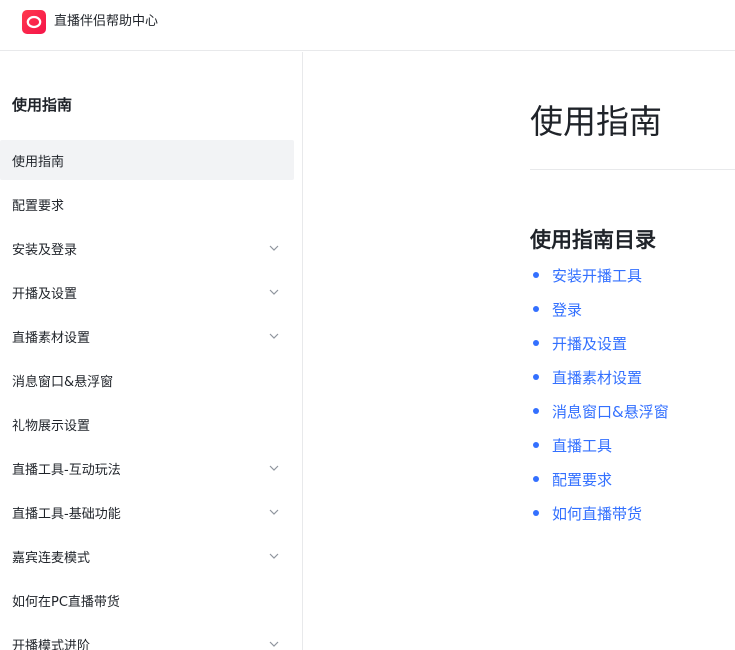 The height and width of the screenshot is (650, 735). What do you see at coordinates (582, 445) in the screenshot?
I see `toc-link: 直播工具` at bounding box center [582, 445].